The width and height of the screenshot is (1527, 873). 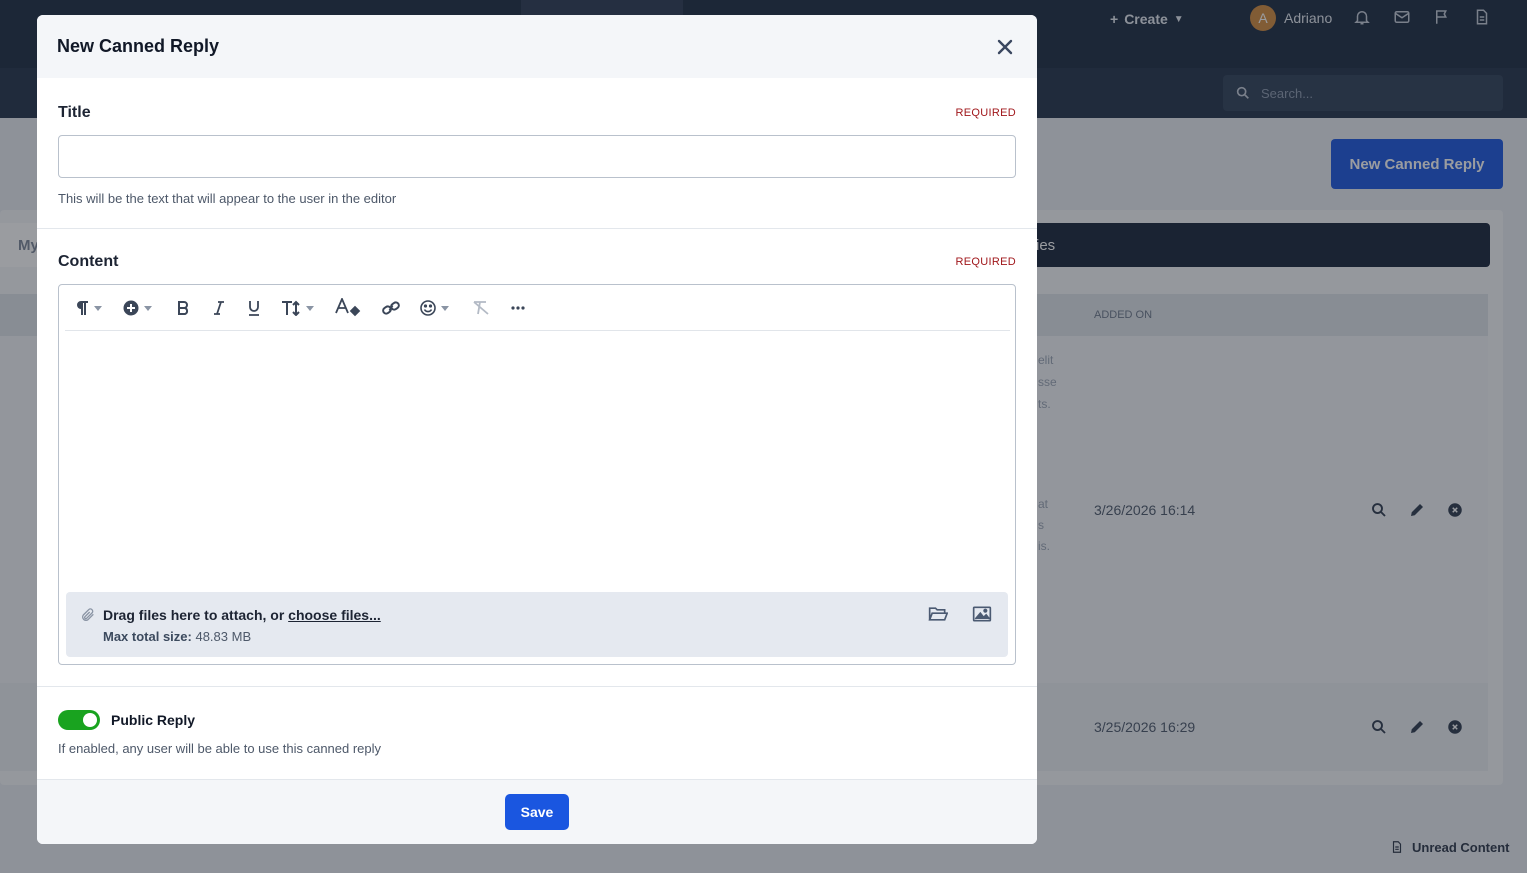 What do you see at coordinates (90, 720) in the screenshot?
I see `toggle-knob` at bounding box center [90, 720].